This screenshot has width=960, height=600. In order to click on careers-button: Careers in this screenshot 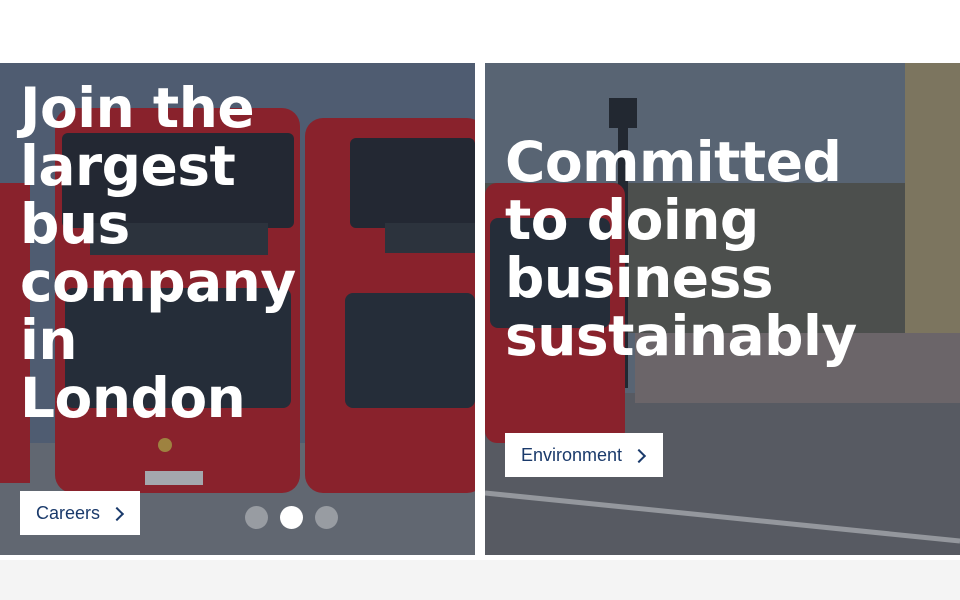, I will do `click(80, 513)`.